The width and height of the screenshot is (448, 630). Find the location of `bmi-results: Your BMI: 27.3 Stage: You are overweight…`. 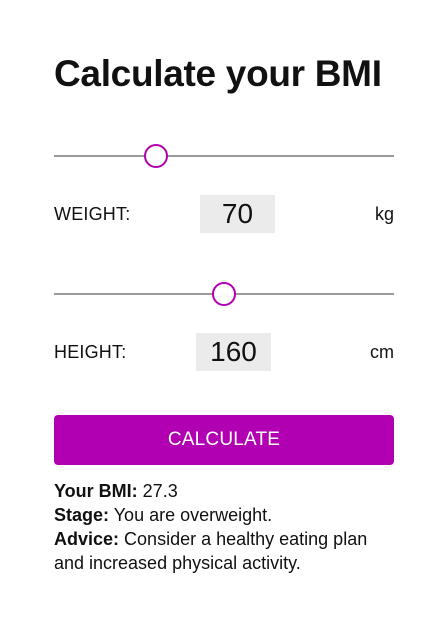

bmi-results: Your BMI: 27.3 Stage: You are overweight… is located at coordinates (226, 527).